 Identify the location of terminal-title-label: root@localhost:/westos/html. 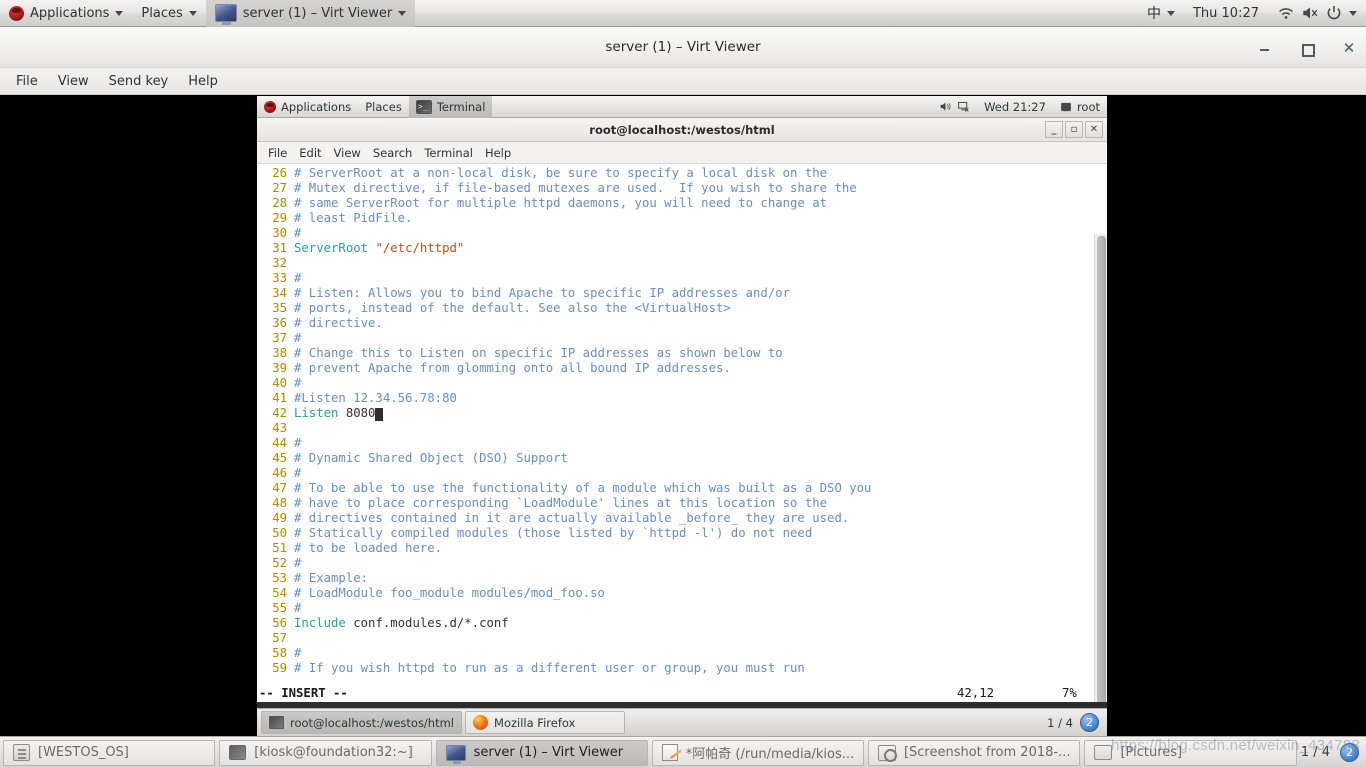
(682, 129).